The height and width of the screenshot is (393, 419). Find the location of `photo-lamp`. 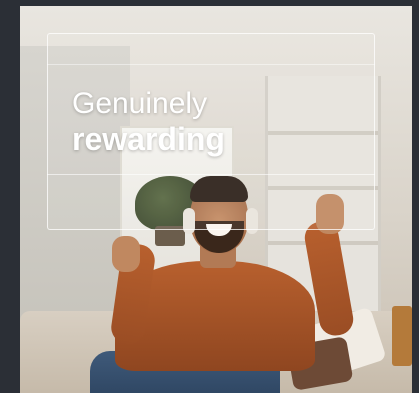

photo-lamp is located at coordinates (402, 336).